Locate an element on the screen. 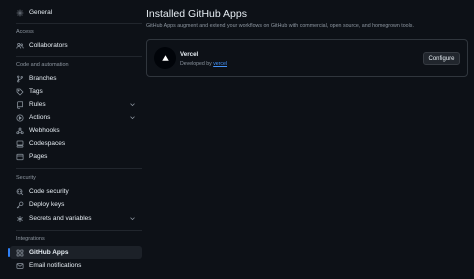 Image resolution: width=474 pixels, height=279 pixels. developer-link: vercel is located at coordinates (220, 64).